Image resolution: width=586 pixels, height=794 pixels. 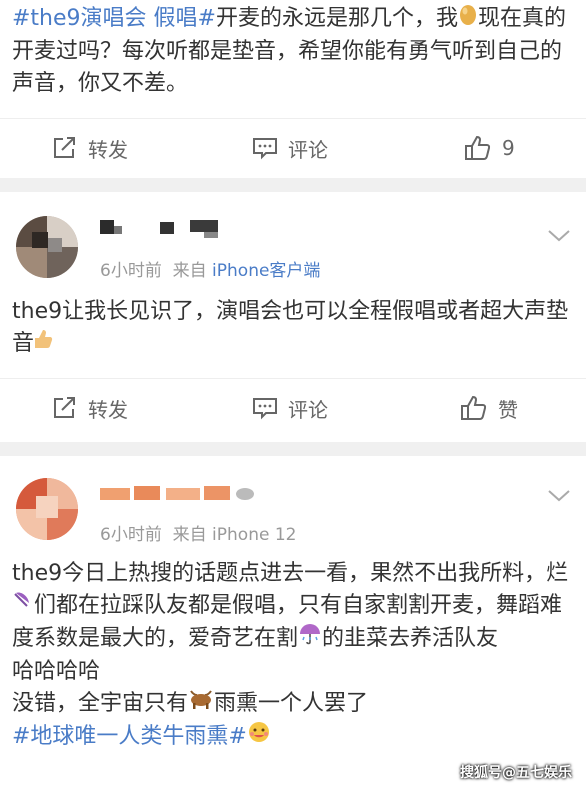 What do you see at coordinates (210, 268) in the screenshot?
I see `comment-meta: 6小时前 来自 iPhone客户端` at bounding box center [210, 268].